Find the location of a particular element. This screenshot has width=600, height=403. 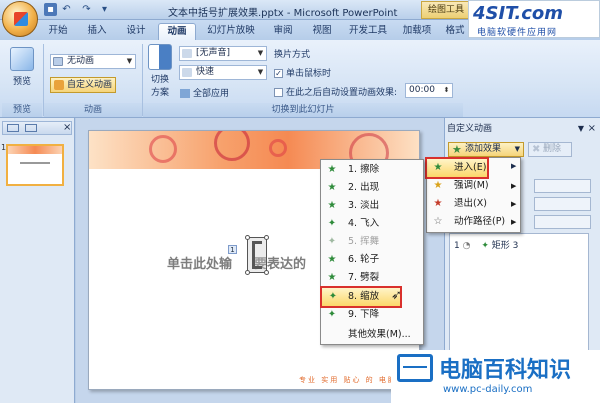

tab-insert: 插入 is located at coordinates (97, 31).